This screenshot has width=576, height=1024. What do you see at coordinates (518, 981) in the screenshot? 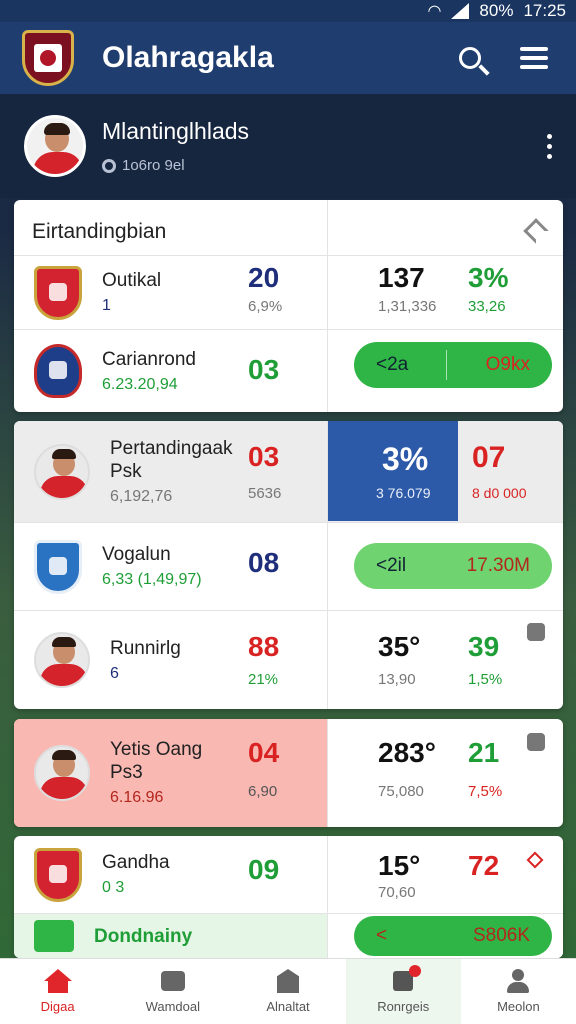
I see `person-icon` at bounding box center [518, 981].